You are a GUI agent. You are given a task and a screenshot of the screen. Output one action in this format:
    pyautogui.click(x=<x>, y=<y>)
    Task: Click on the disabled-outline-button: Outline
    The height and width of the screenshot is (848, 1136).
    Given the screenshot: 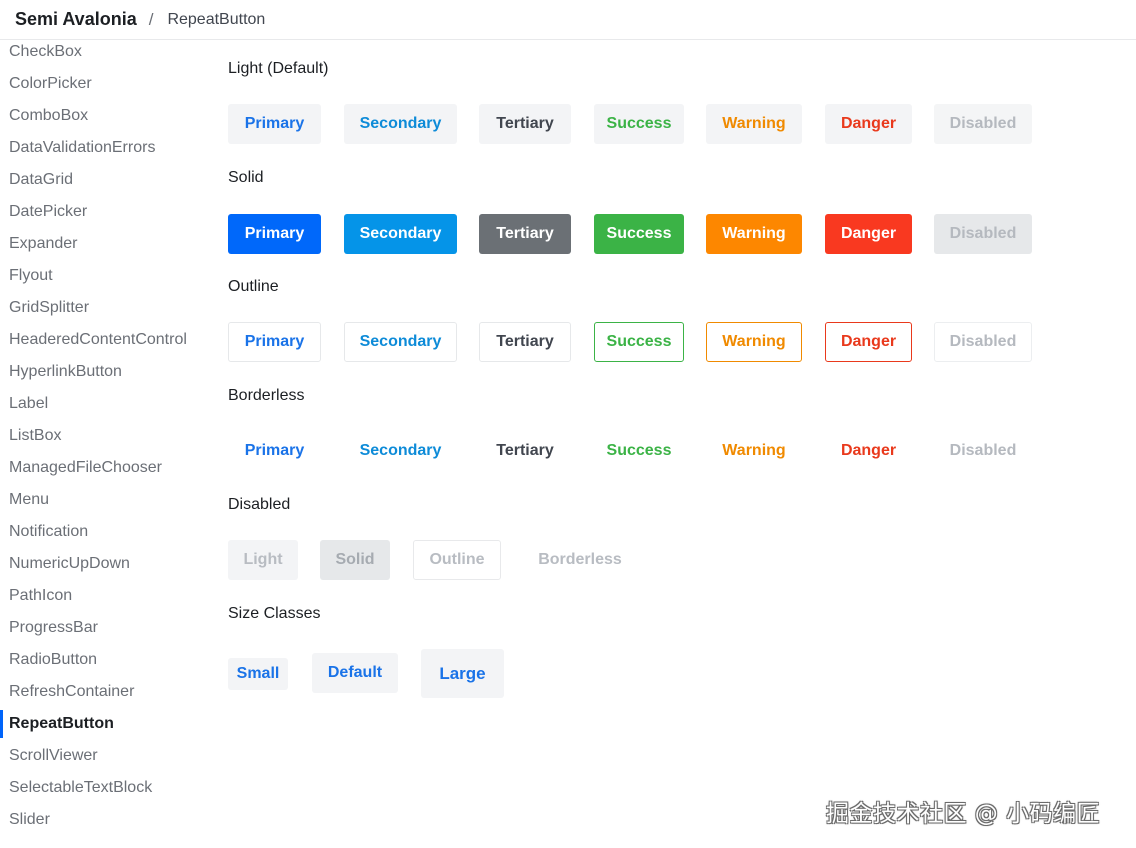 What is the action you would take?
    pyautogui.click(x=457, y=560)
    